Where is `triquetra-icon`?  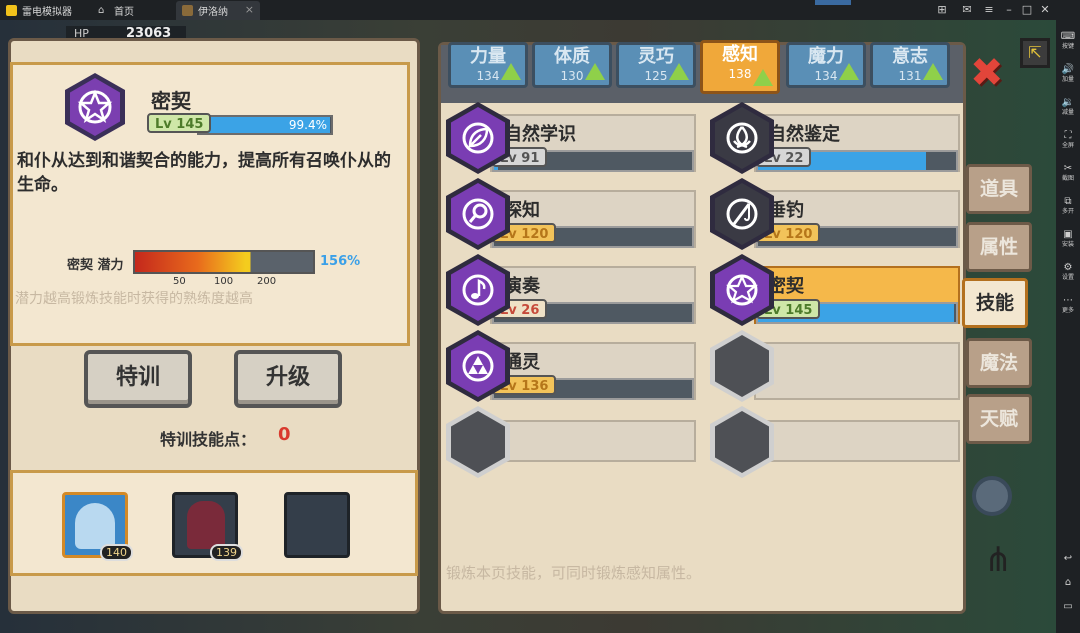
triquetra-icon is located at coordinates (742, 138).